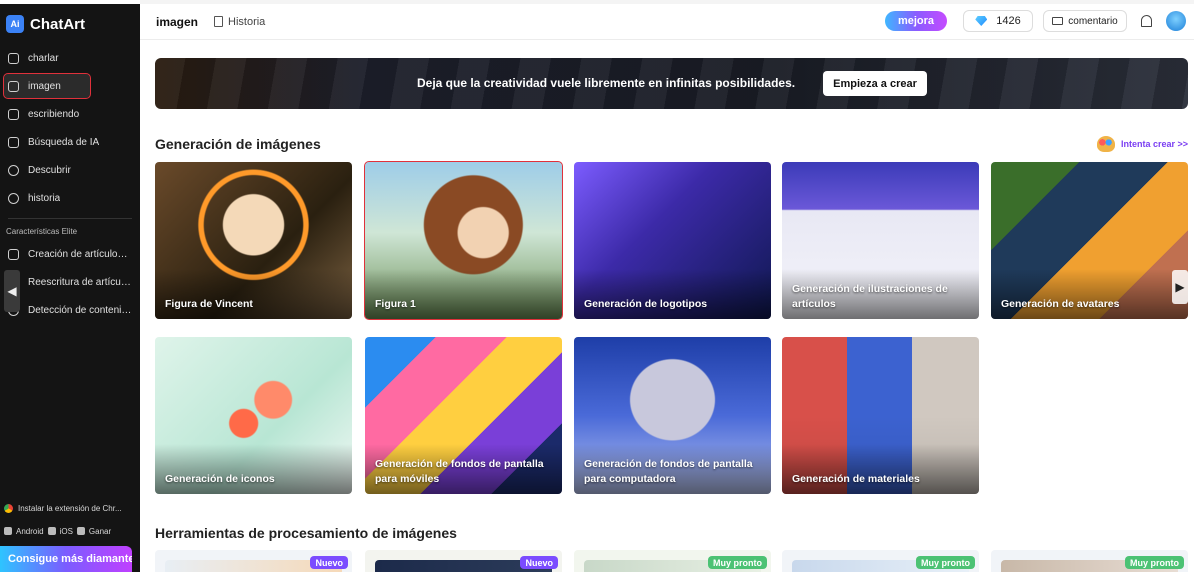  What do you see at coordinates (68, 58) in the screenshot?
I see `sidebar-item-charlar: charlar` at bounding box center [68, 58].